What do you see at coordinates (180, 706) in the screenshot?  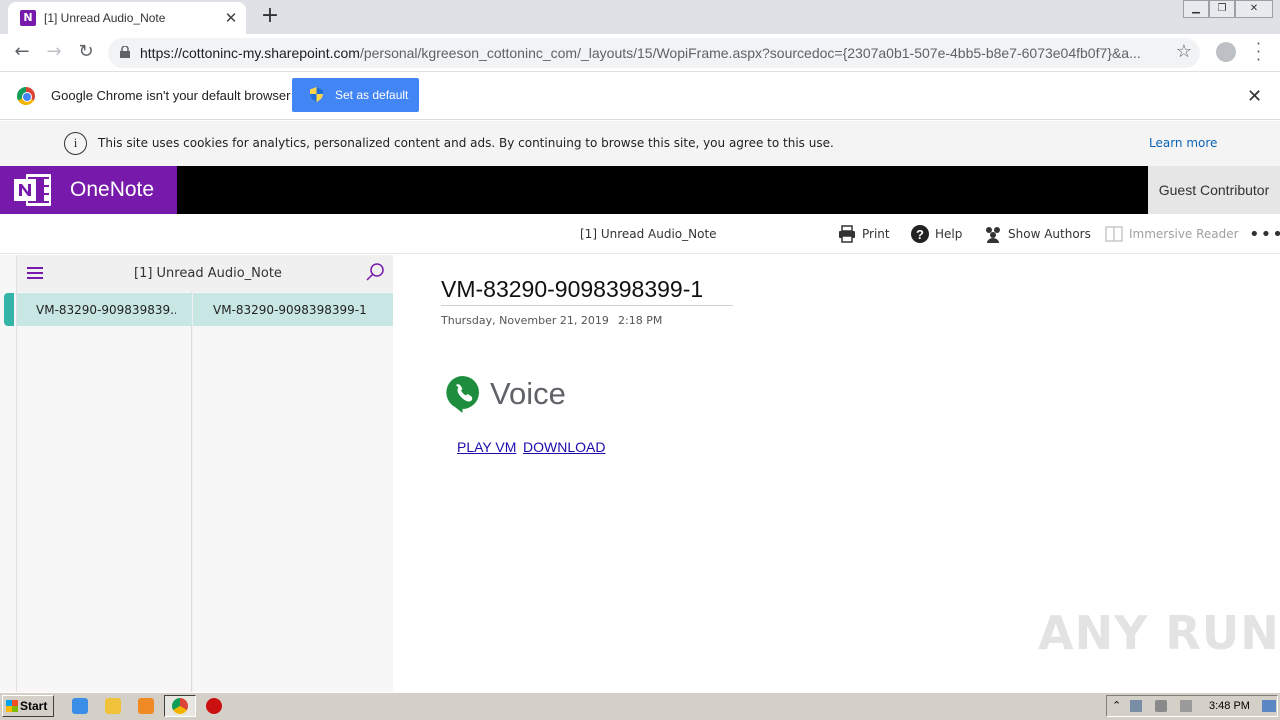 I see `chrome-taskbar-icon` at bounding box center [180, 706].